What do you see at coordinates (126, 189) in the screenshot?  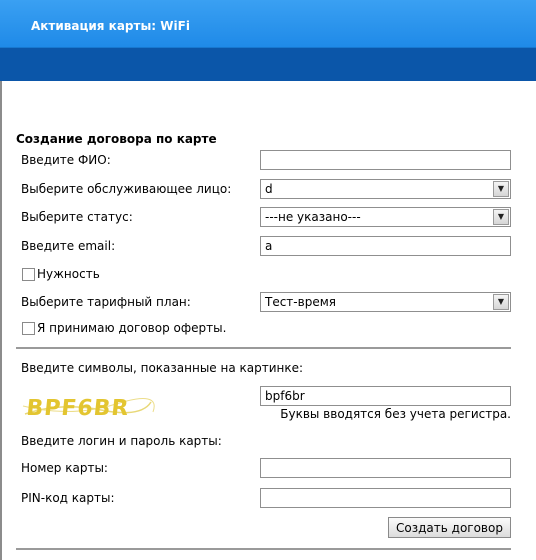 I see `service-person-label: Выберите обслуживающее лицо:` at bounding box center [126, 189].